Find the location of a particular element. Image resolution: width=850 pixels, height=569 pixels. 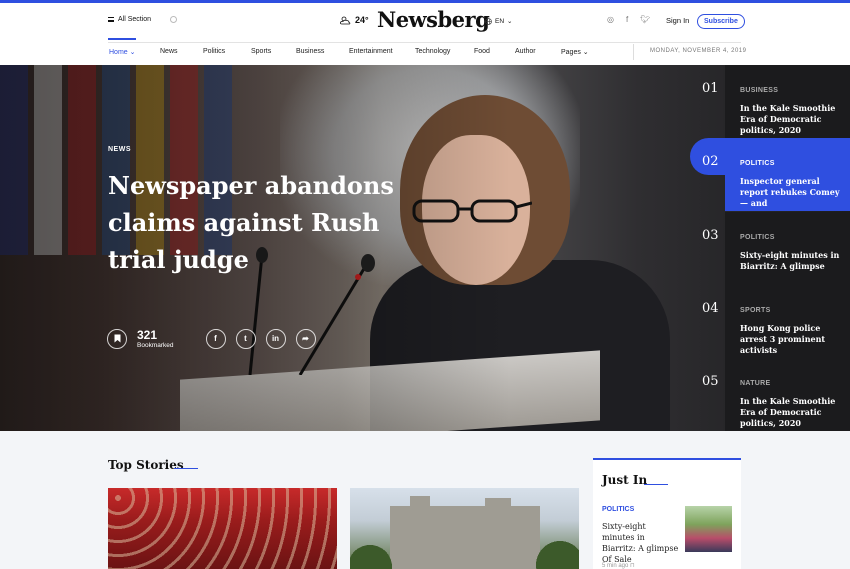

all-section-label: All Section is located at coordinates (135, 19).